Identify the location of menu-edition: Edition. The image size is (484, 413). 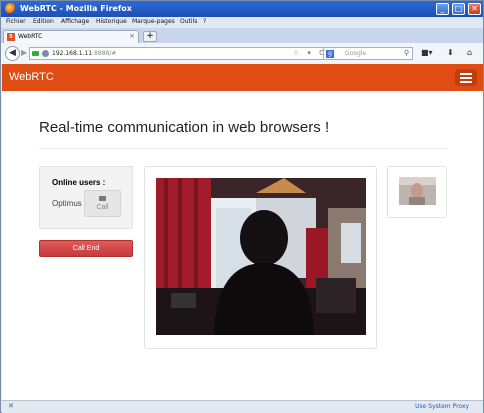
(43, 21).